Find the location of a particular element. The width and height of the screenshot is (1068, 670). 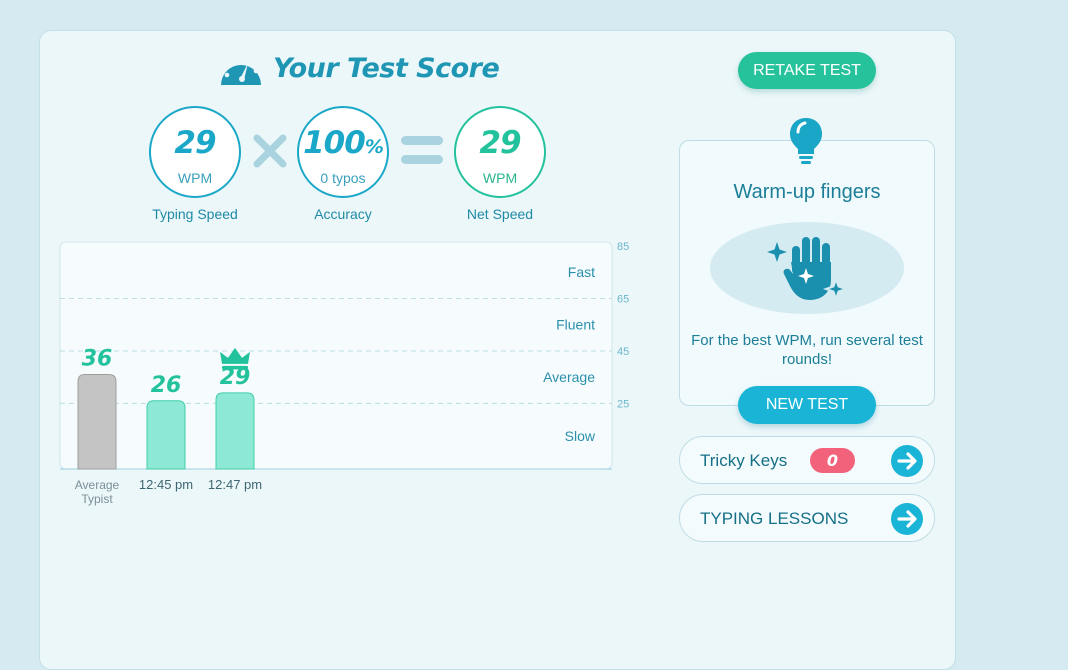

new-test-button: NEW TEST is located at coordinates (807, 405).